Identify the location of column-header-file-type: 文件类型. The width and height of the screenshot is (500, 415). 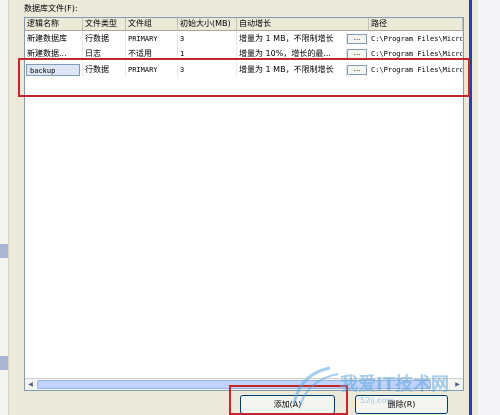
(104, 24).